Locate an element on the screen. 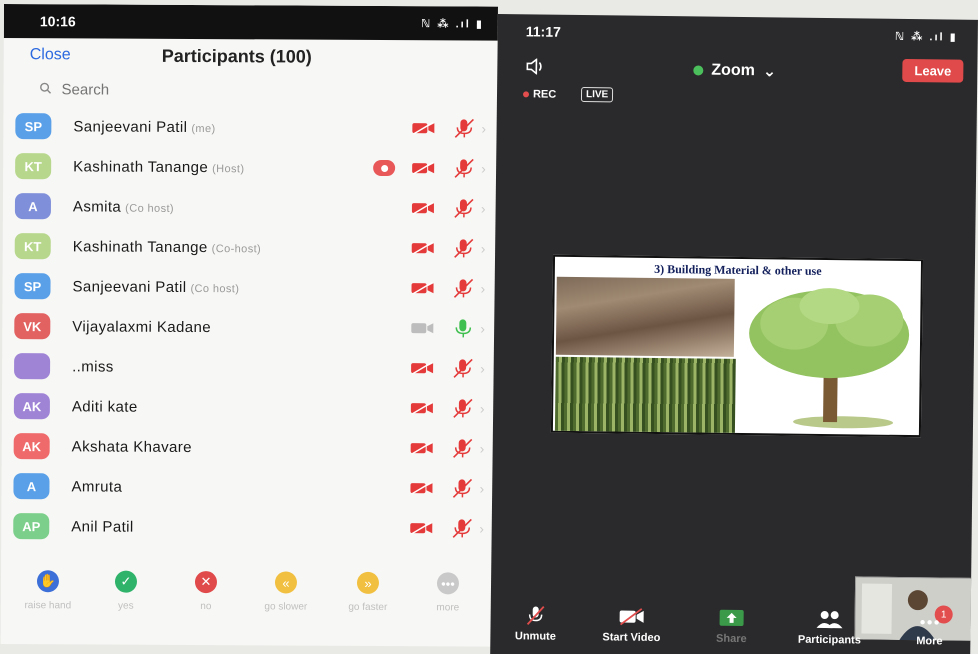  more-icon is located at coordinates (929, 620).